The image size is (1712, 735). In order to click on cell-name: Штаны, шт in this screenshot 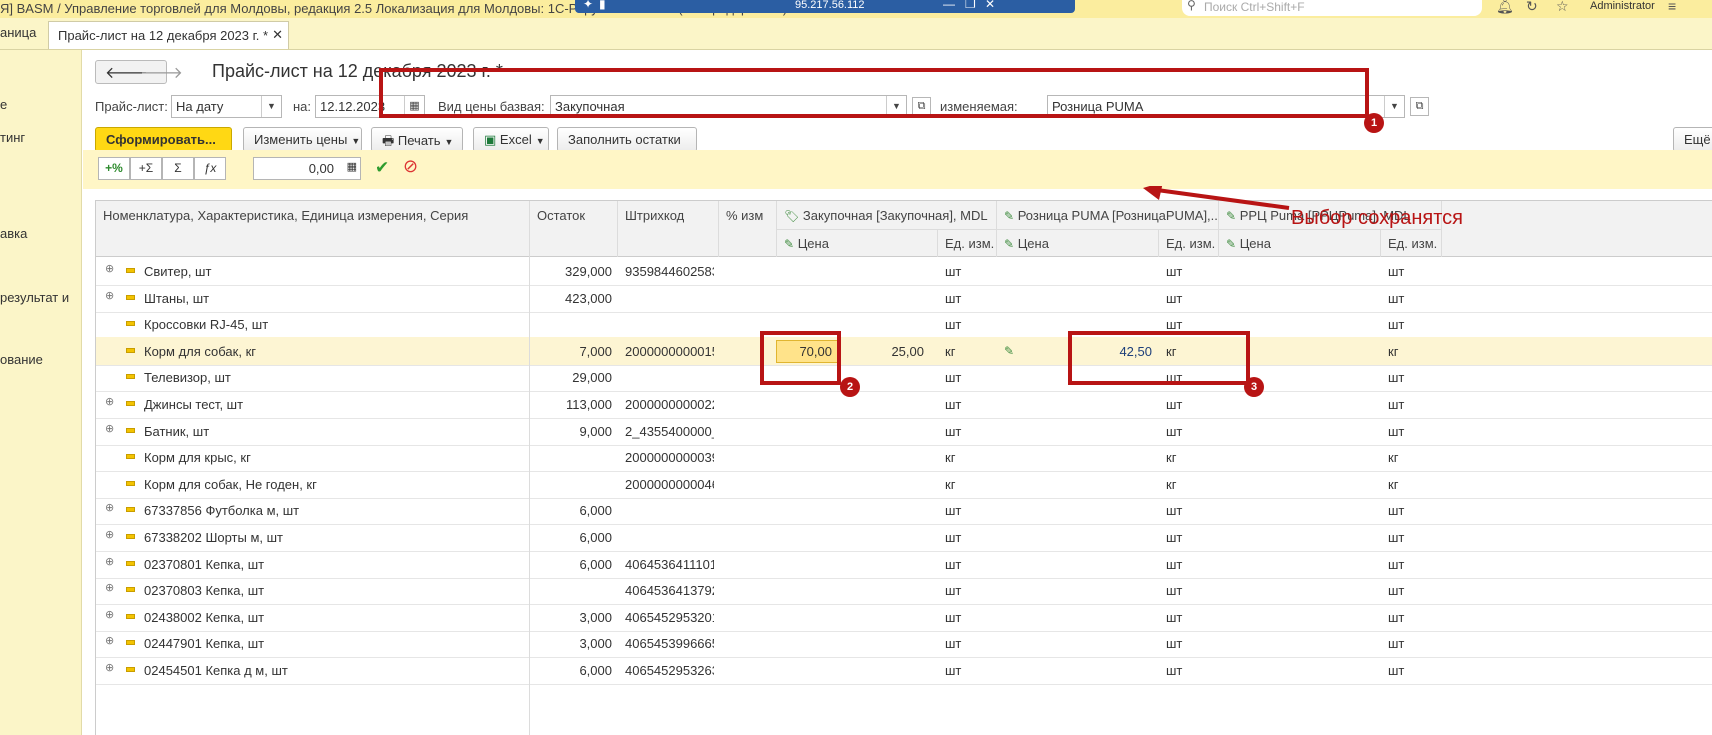, I will do `click(334, 298)`.